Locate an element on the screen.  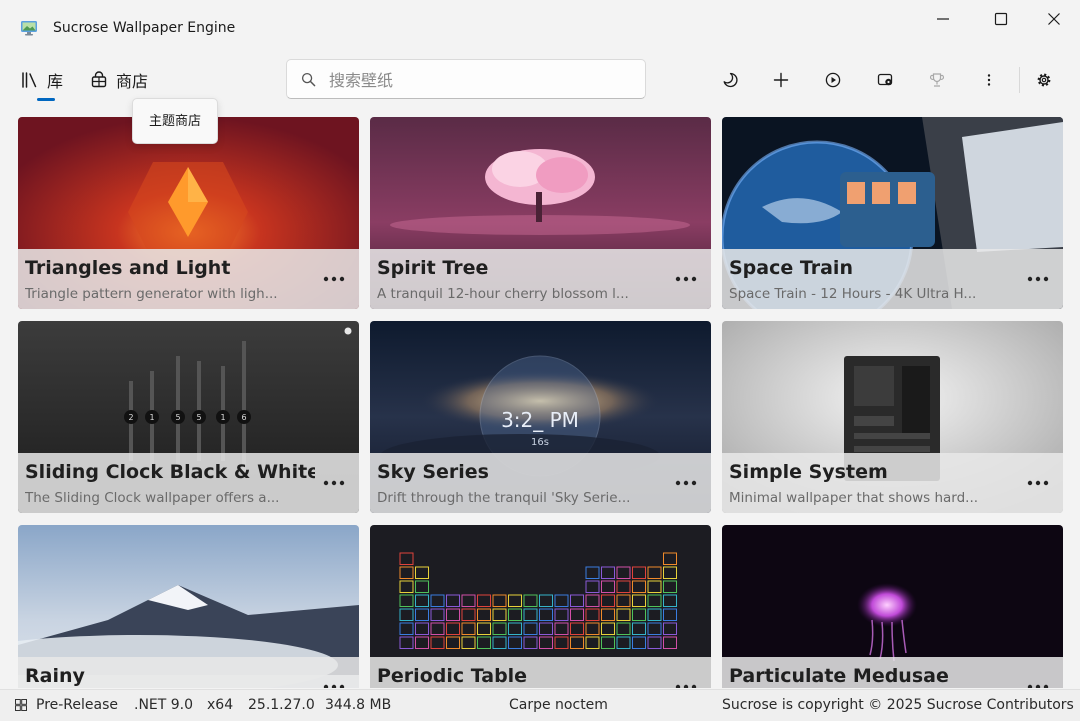
plus-icon is located at coordinates (781, 80).